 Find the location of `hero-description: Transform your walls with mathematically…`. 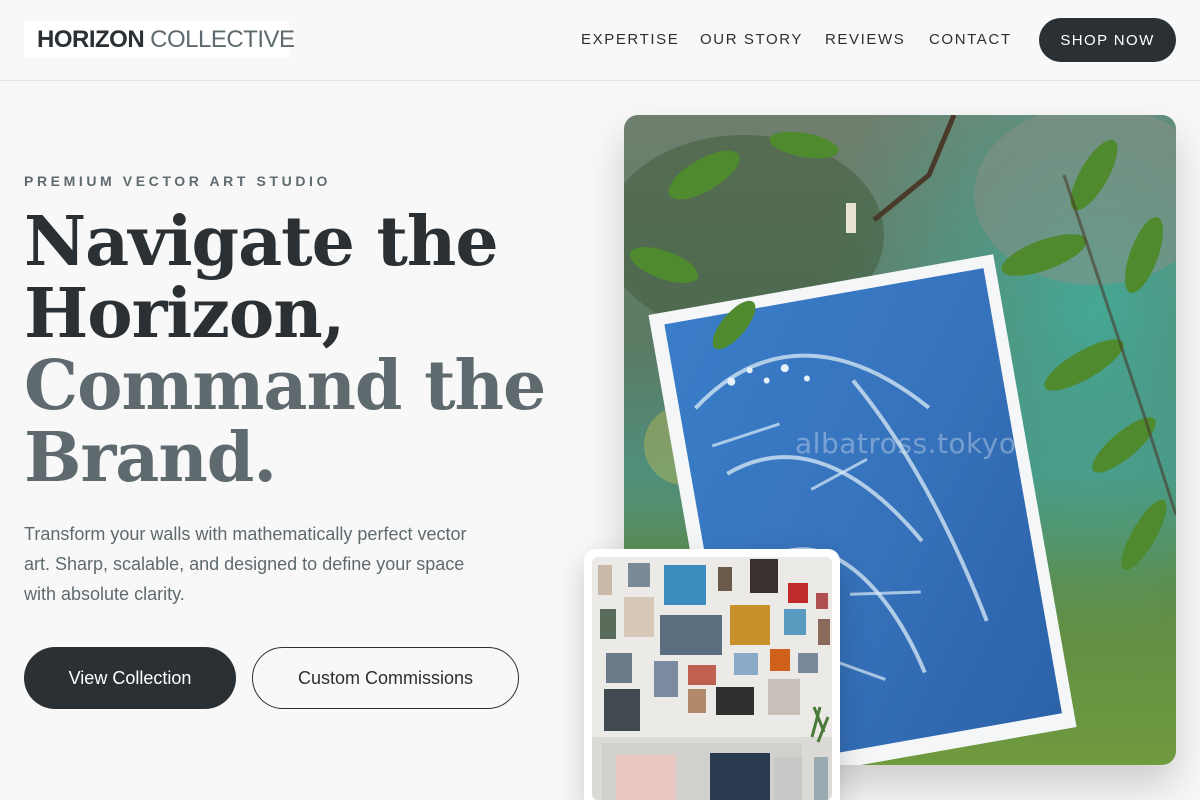

hero-description: Transform your walls with mathematically… is located at coordinates (245, 564).